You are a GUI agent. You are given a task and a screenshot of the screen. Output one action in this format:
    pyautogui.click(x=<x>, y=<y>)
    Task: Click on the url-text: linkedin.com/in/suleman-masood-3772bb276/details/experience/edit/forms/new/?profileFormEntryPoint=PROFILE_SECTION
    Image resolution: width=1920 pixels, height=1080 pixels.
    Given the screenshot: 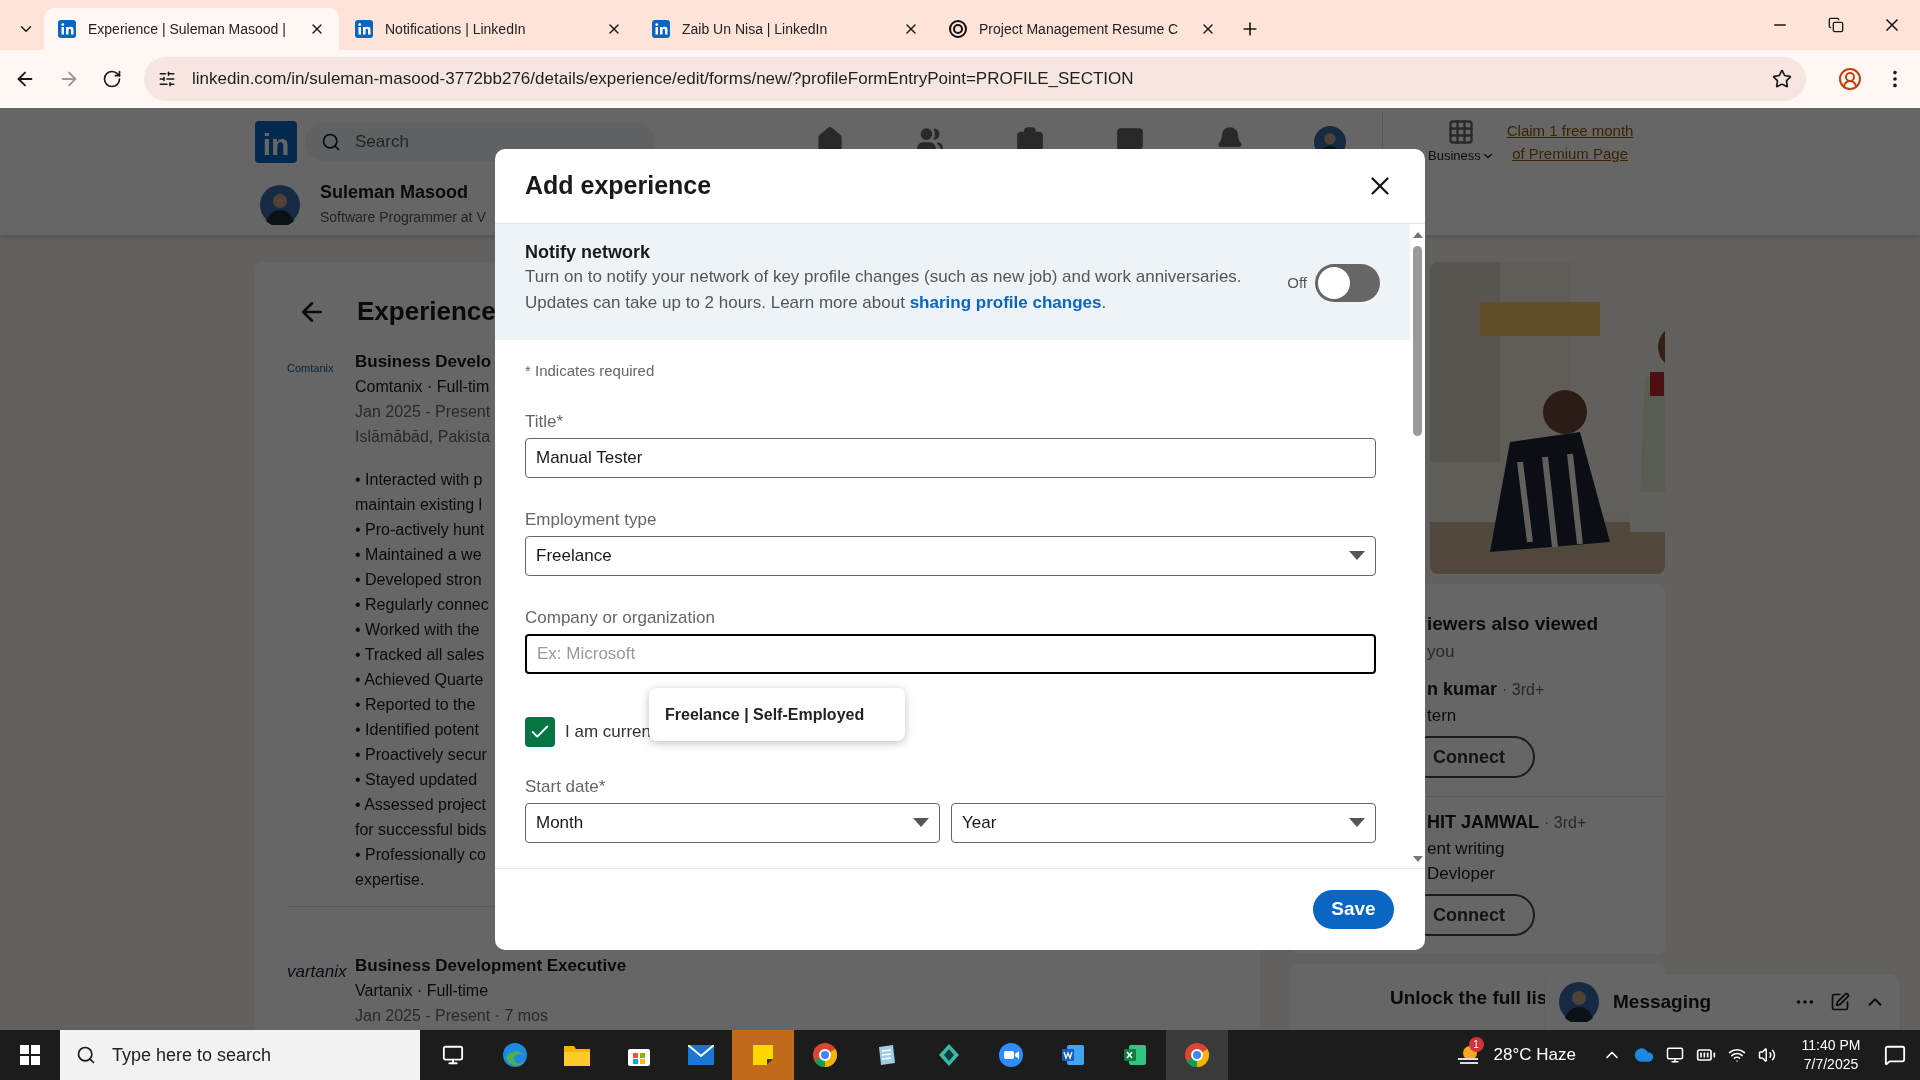 What is the action you would take?
    pyautogui.click(x=663, y=79)
    